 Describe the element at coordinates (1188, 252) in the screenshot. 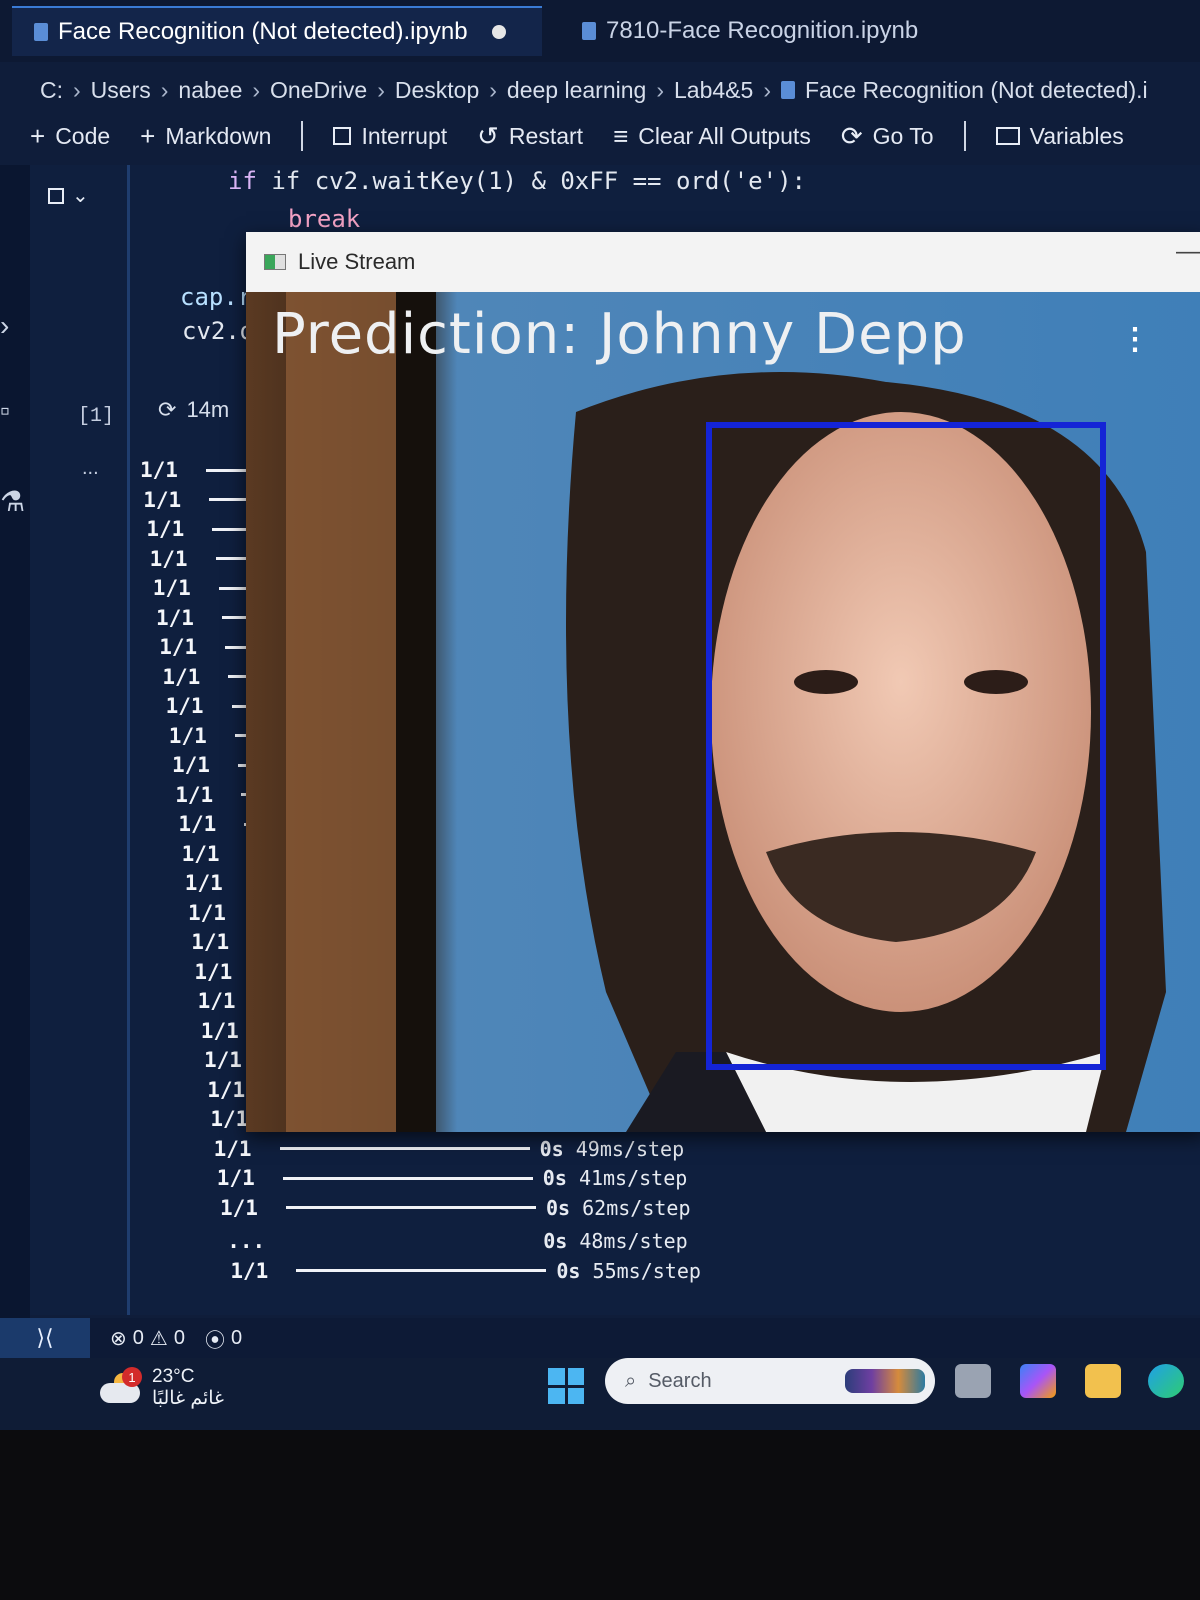

I see `minimize-icon: —` at that location.